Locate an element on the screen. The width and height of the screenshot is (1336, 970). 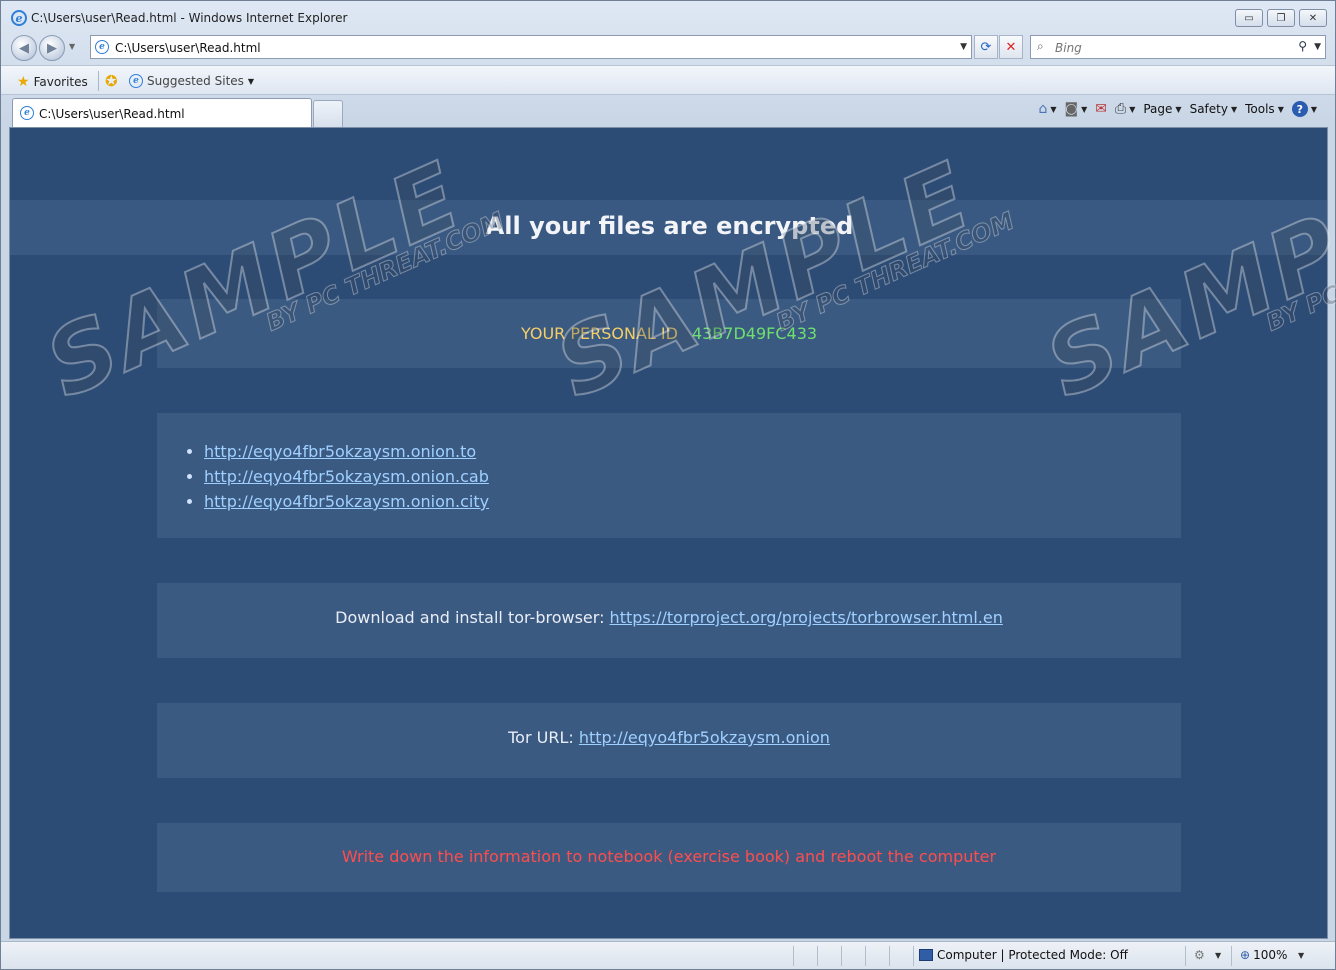
page-dropdown-icon: ▼ is located at coordinates (1178, 109).